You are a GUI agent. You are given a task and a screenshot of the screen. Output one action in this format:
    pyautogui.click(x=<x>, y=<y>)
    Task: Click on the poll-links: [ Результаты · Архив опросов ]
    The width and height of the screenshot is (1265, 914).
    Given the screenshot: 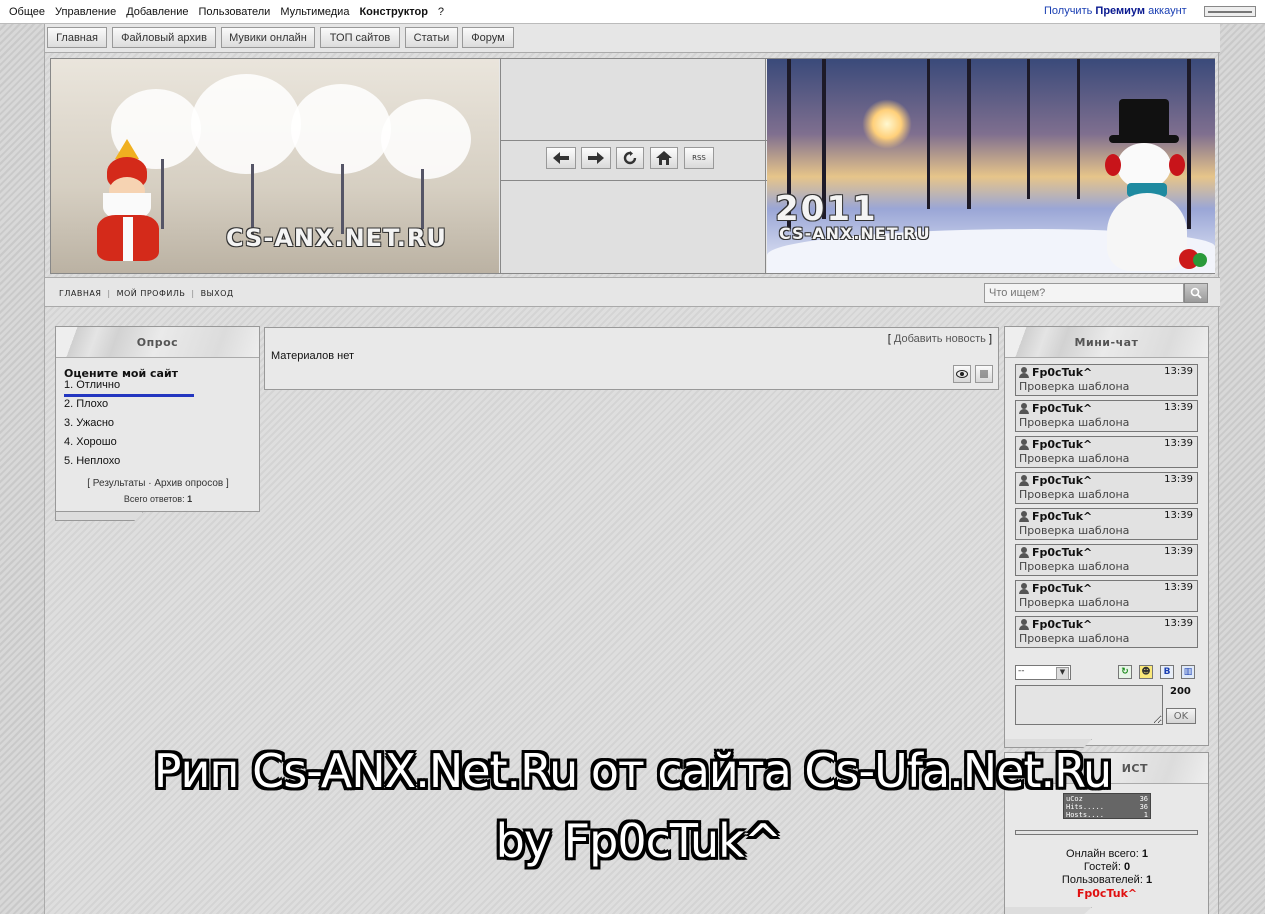 What is the action you would take?
    pyautogui.click(x=158, y=483)
    